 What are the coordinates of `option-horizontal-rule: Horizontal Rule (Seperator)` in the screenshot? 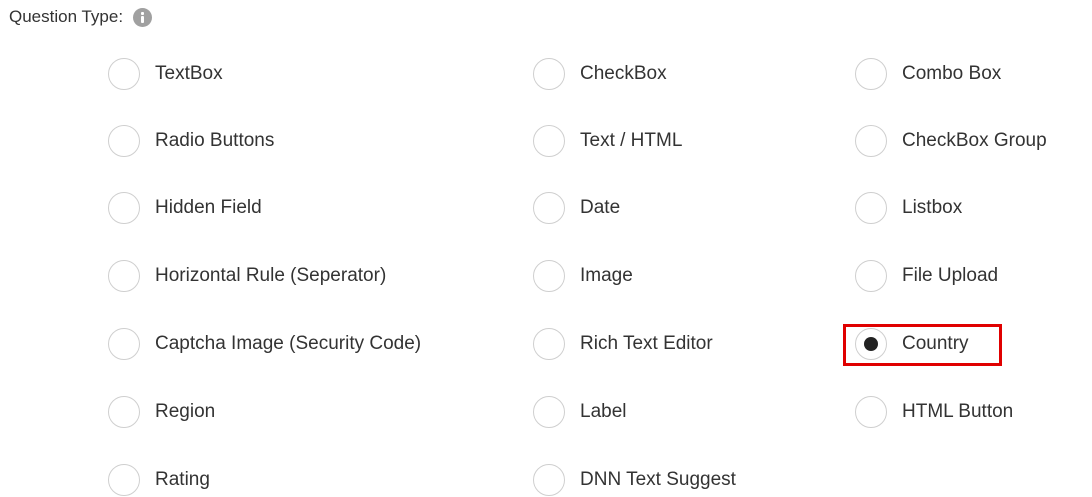 It's located at (247, 276).